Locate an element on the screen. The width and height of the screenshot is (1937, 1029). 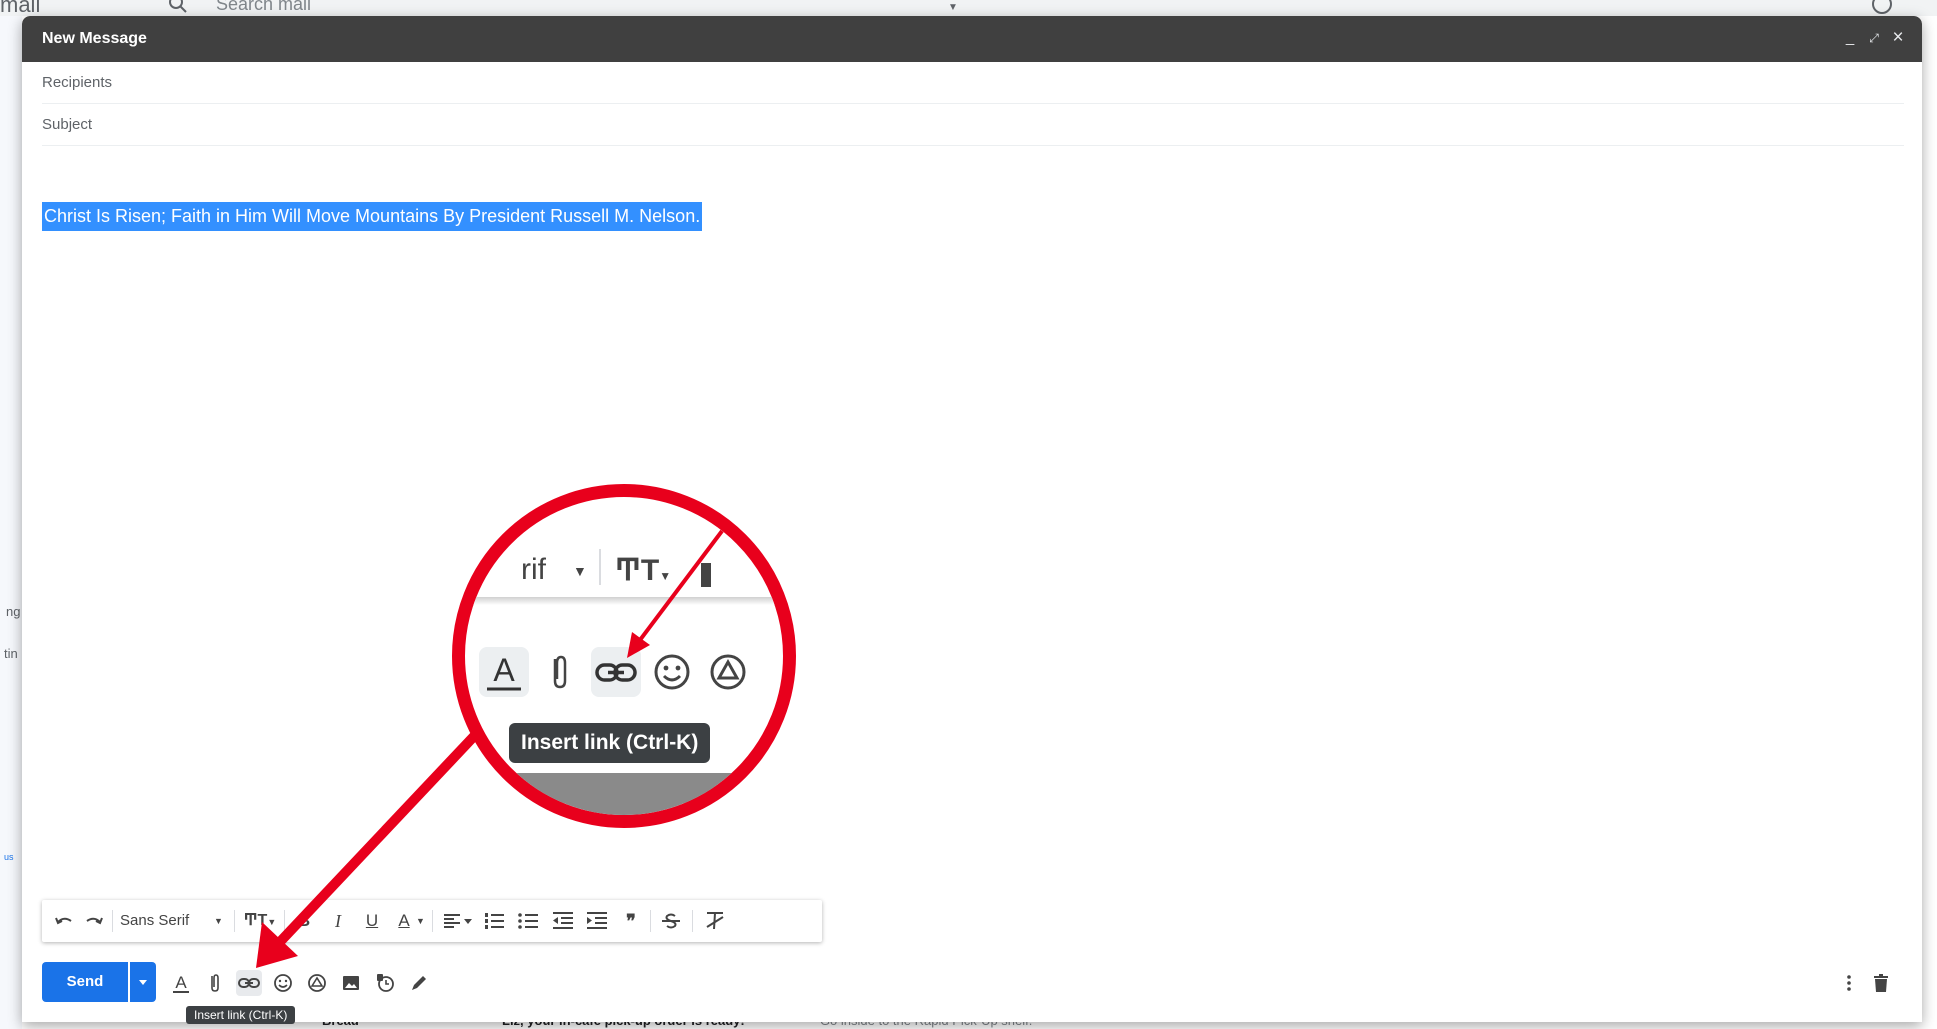
zoom-toolbar-shadow is located at coordinates (624, 601).